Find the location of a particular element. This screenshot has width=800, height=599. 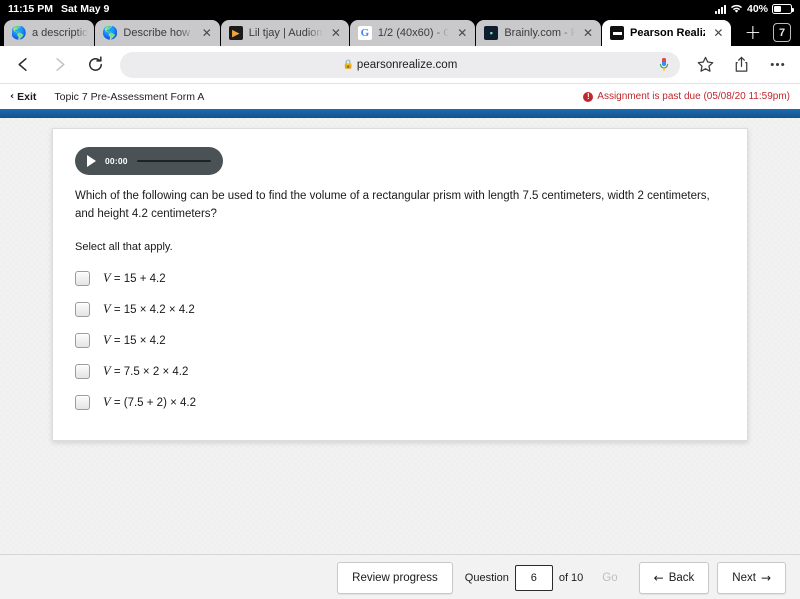

browser-tab: 🌎 Describe how th ✕ is located at coordinates (157, 33).